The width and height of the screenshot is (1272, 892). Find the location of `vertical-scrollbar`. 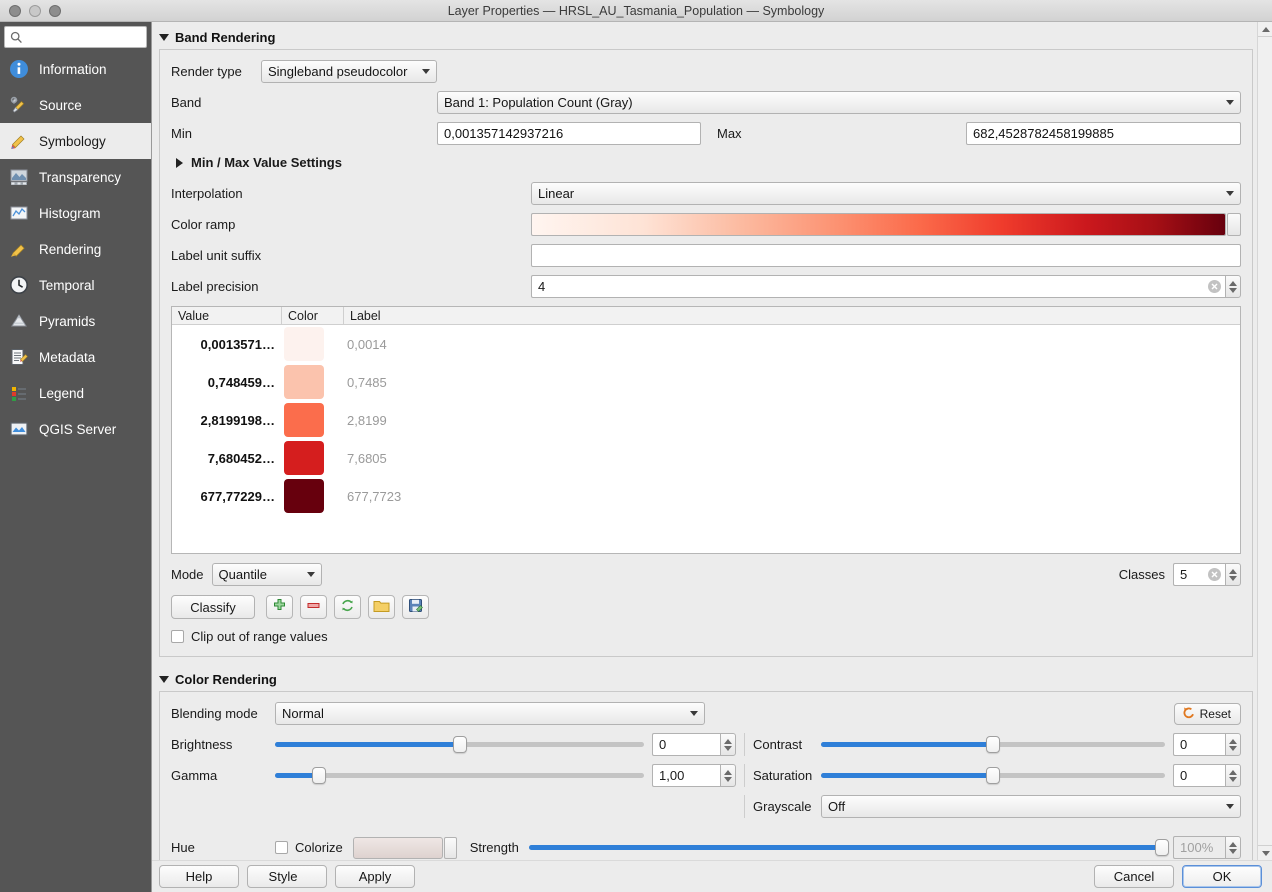

vertical-scrollbar is located at coordinates (1264, 441).